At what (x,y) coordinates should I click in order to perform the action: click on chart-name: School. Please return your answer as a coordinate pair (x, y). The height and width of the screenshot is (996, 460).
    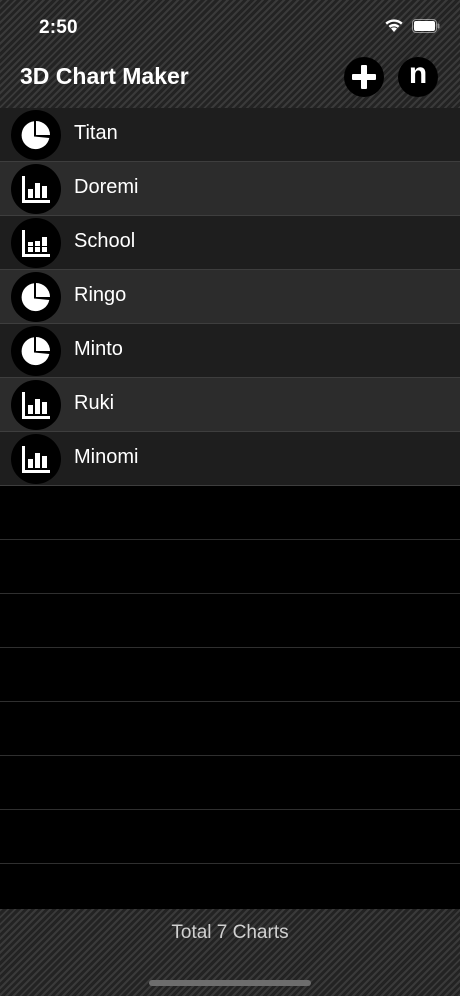
    Looking at the image, I should click on (105, 241).